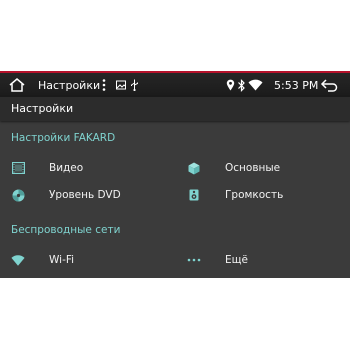 The height and width of the screenshot is (350, 350). What do you see at coordinates (255, 85) in the screenshot?
I see `wifi-signal-icon` at bounding box center [255, 85].